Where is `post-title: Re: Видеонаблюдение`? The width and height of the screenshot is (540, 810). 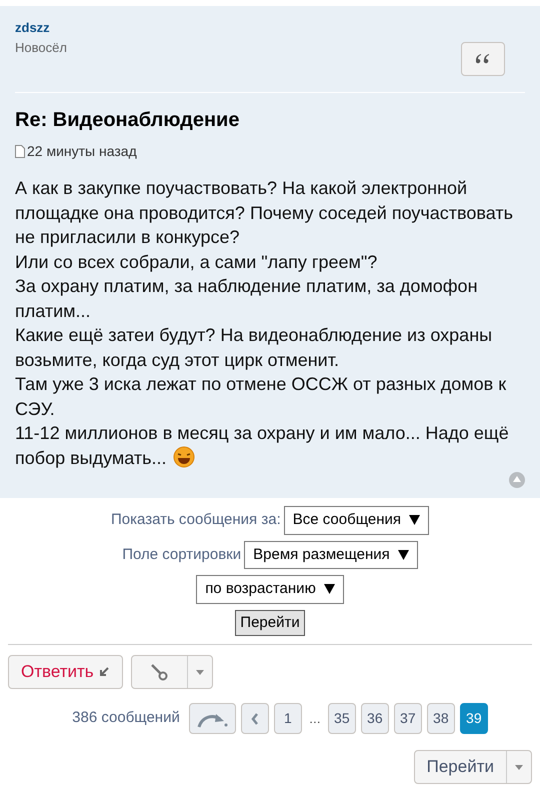
post-title: Re: Видеонаблюдение is located at coordinates (127, 120).